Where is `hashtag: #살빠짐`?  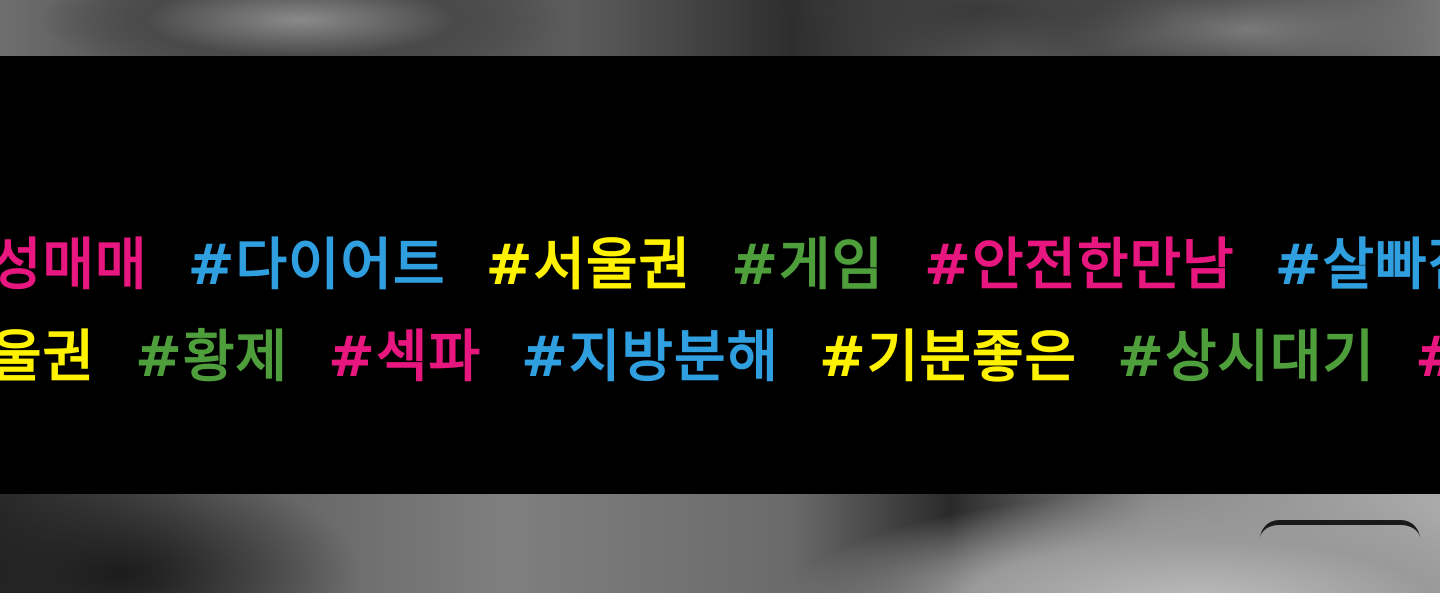 hashtag: #살빠짐 is located at coordinates (1357, 265).